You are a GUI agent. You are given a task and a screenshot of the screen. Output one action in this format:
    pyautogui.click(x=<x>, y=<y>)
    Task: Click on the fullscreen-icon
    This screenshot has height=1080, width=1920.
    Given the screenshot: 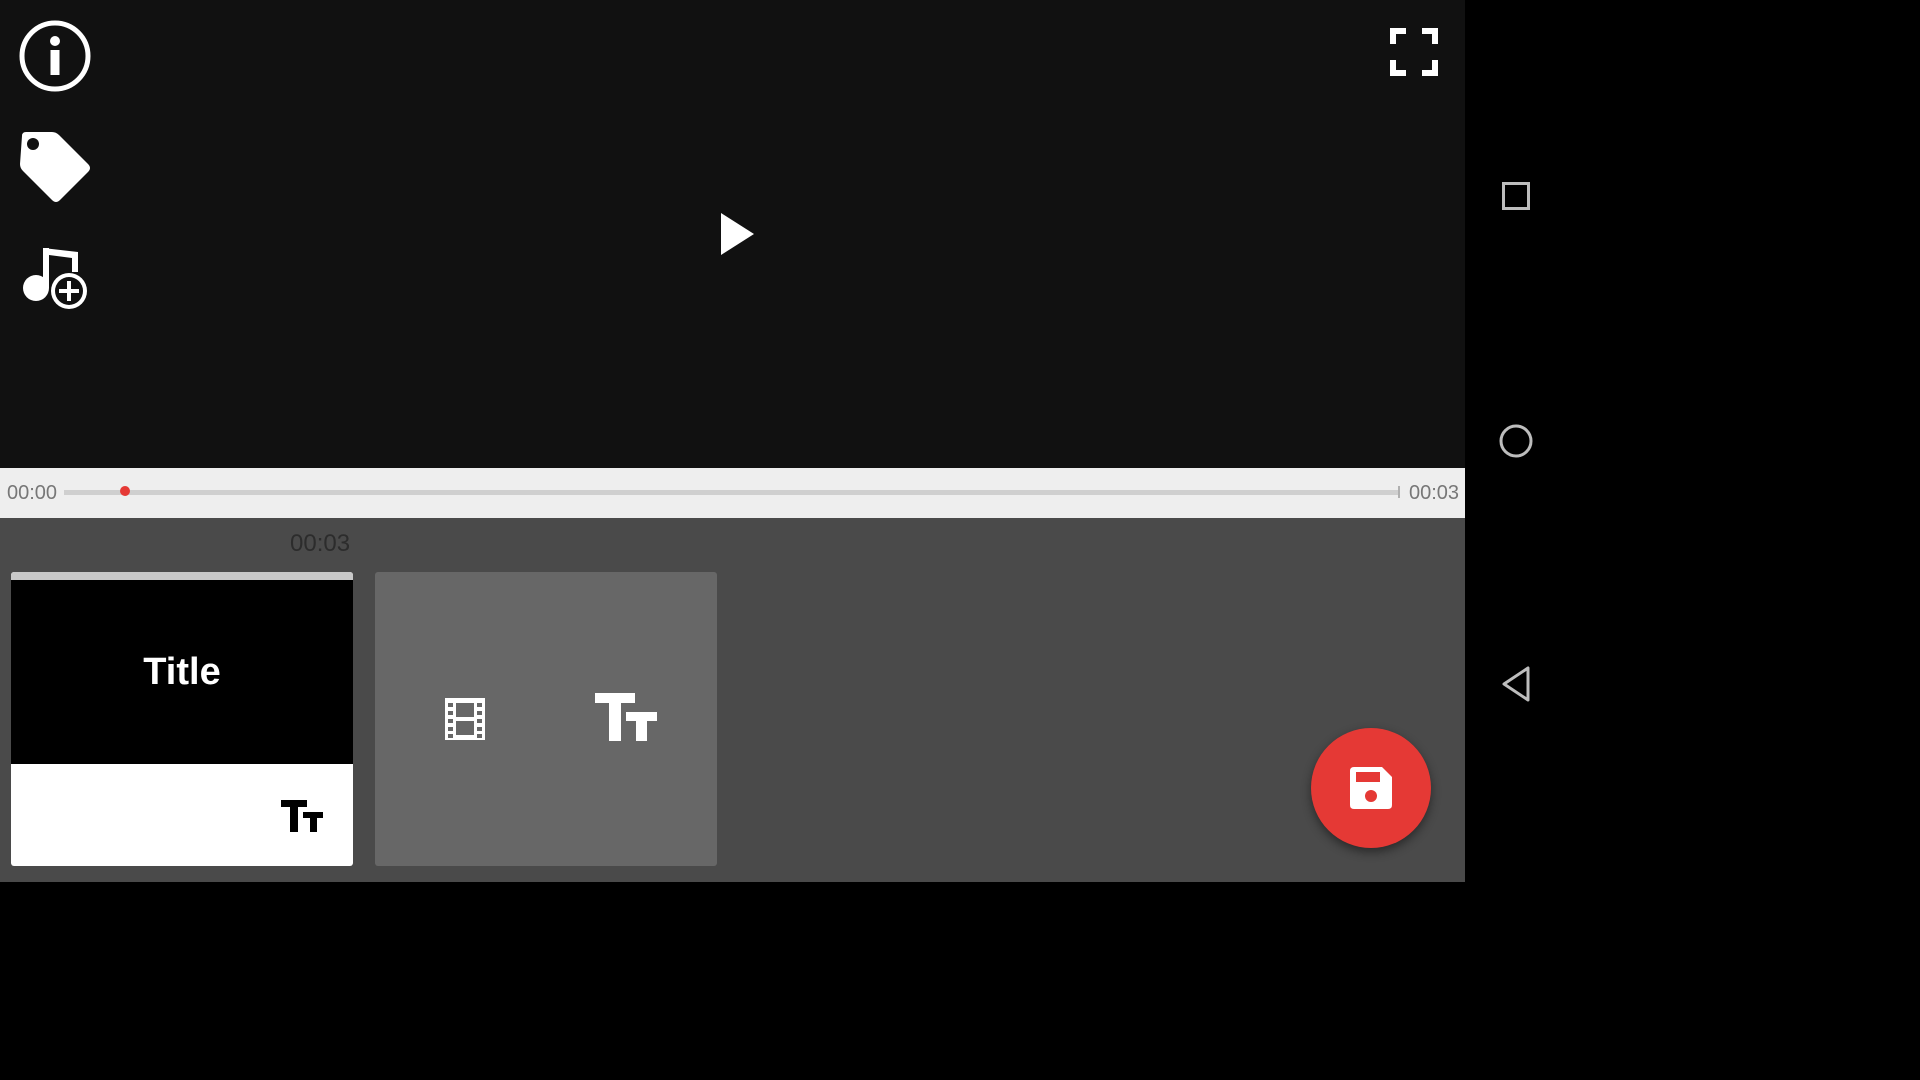 What is the action you would take?
    pyautogui.click(x=1414, y=52)
    